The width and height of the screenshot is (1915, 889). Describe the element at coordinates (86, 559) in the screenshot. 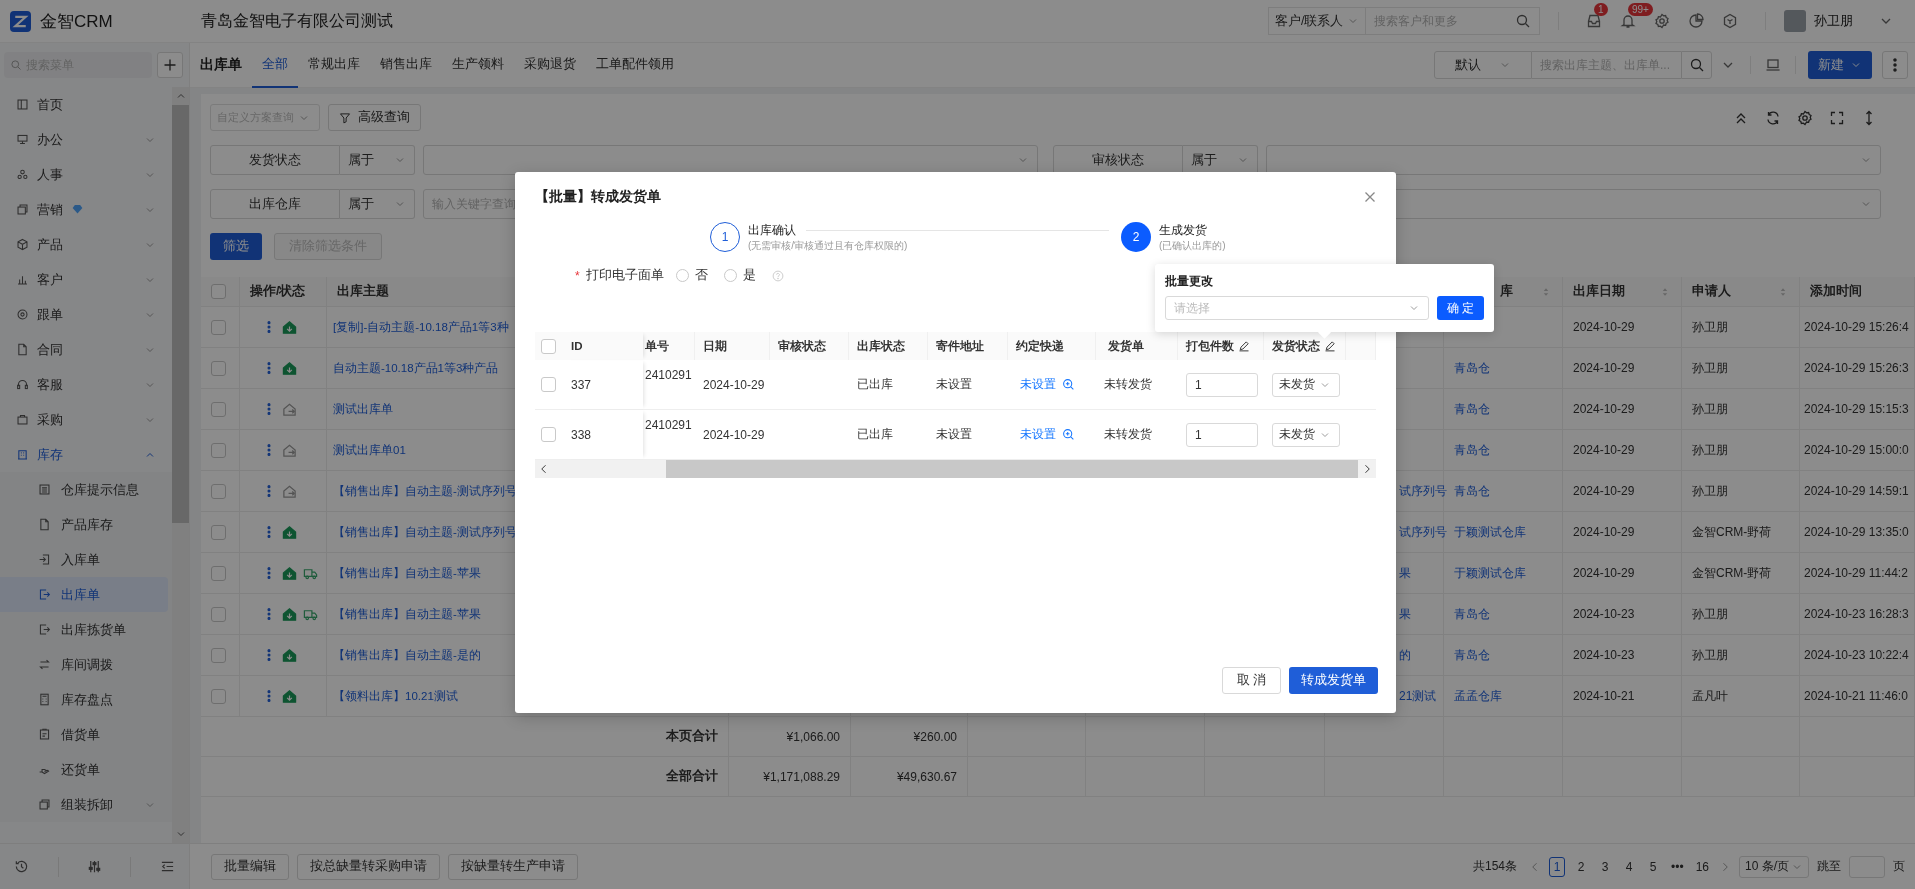

I see `menu-item: 入库单` at that location.